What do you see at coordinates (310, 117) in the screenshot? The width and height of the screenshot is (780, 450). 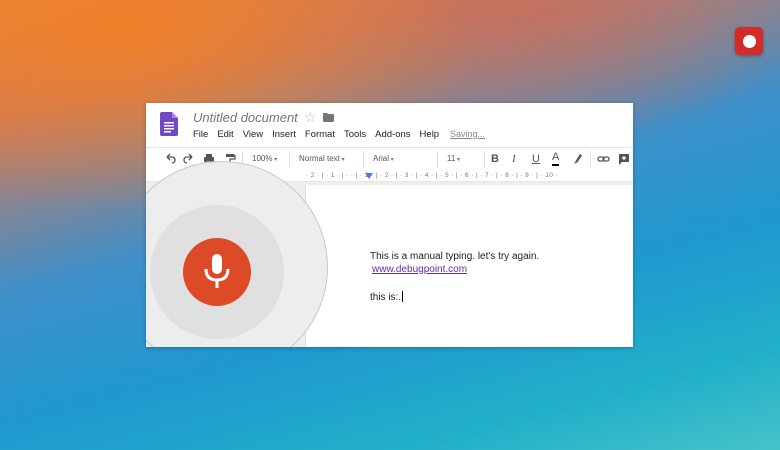 I see `star-icon: ☆` at bounding box center [310, 117].